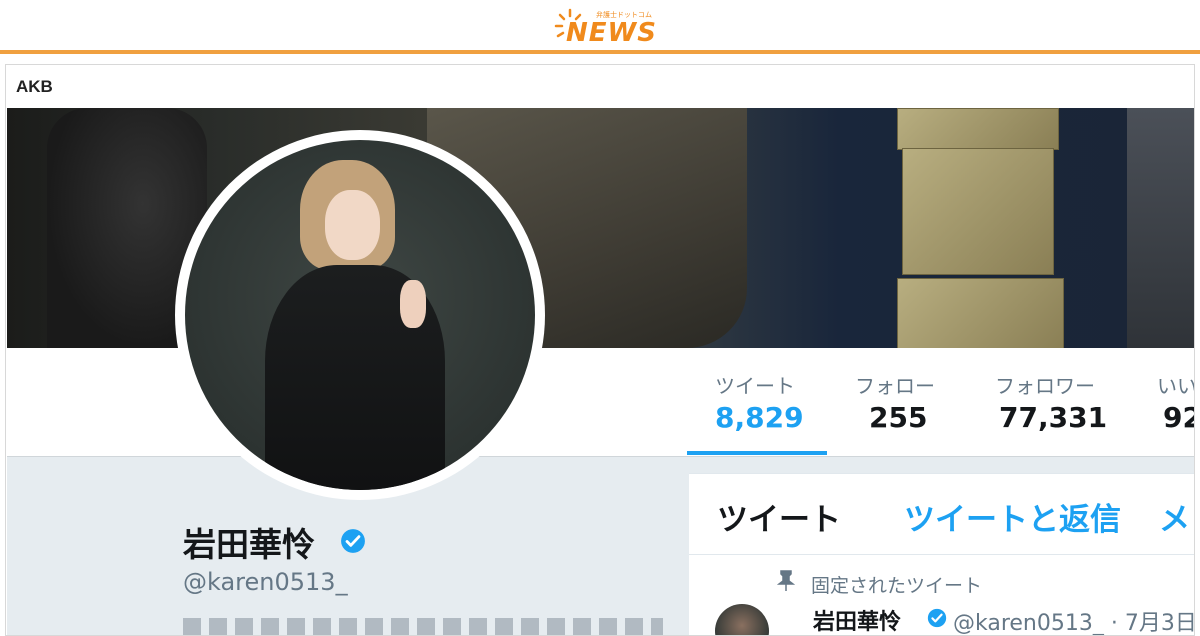 The height and width of the screenshot is (636, 1200). What do you see at coordinates (1178, 417) in the screenshot?
I see `stat-value: 92` at bounding box center [1178, 417].